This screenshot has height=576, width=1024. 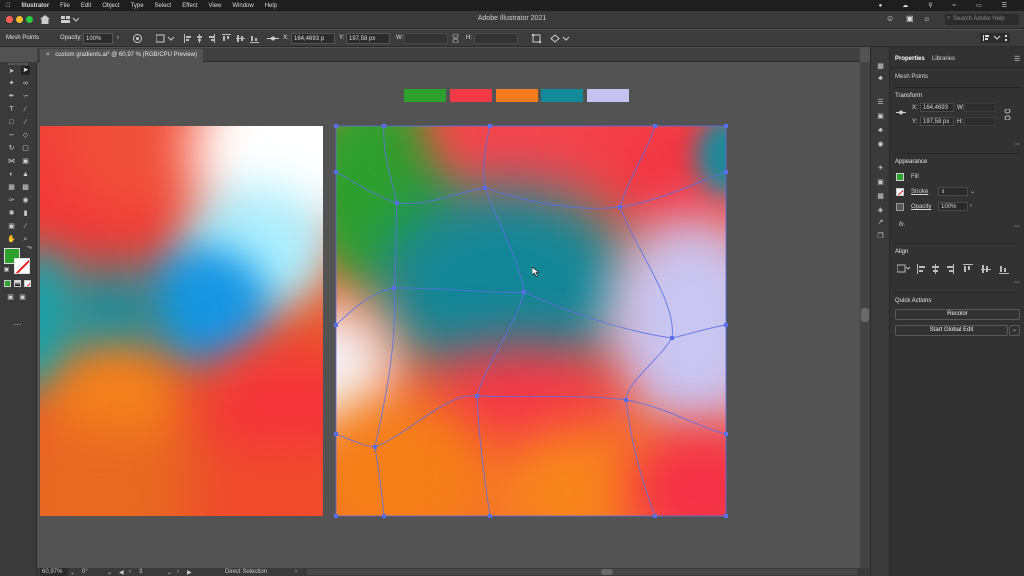 I want to click on opacity-field: 100%, so click(x=953, y=206).